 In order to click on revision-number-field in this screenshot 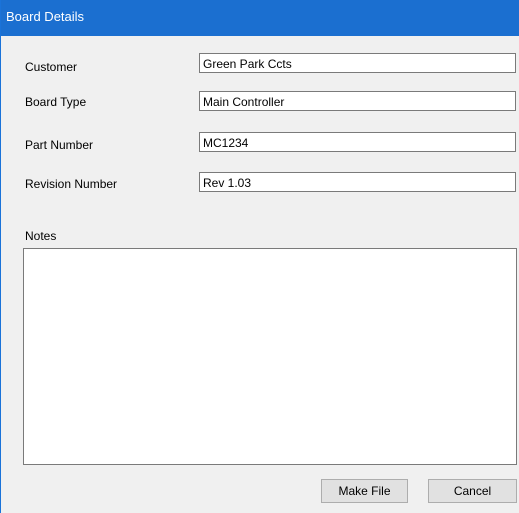, I will do `click(357, 182)`.